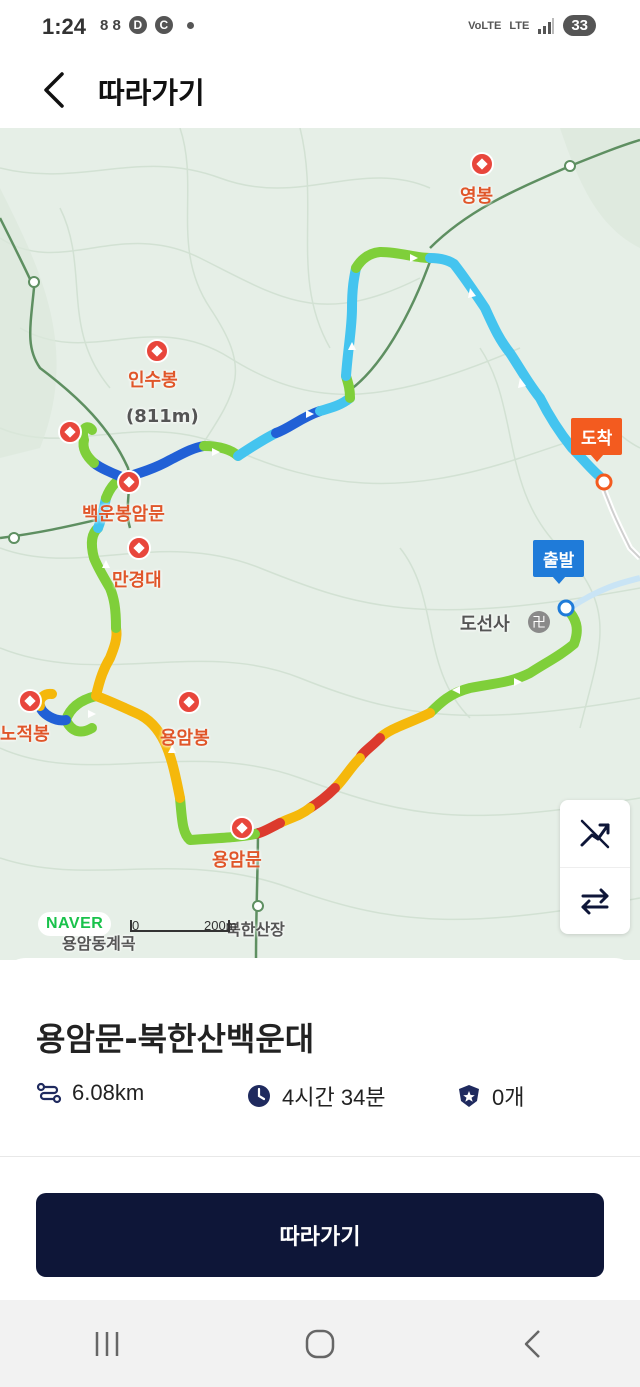 Image resolution: width=640 pixels, height=1387 pixels. Describe the element at coordinates (123, 513) in the screenshot. I see `poi-label-baegunbongammun: 백운봉암문` at that location.